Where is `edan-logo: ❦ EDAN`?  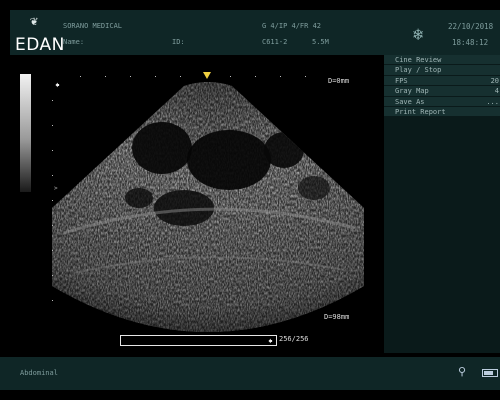 edan-logo: ❦ EDAN is located at coordinates (40, 34).